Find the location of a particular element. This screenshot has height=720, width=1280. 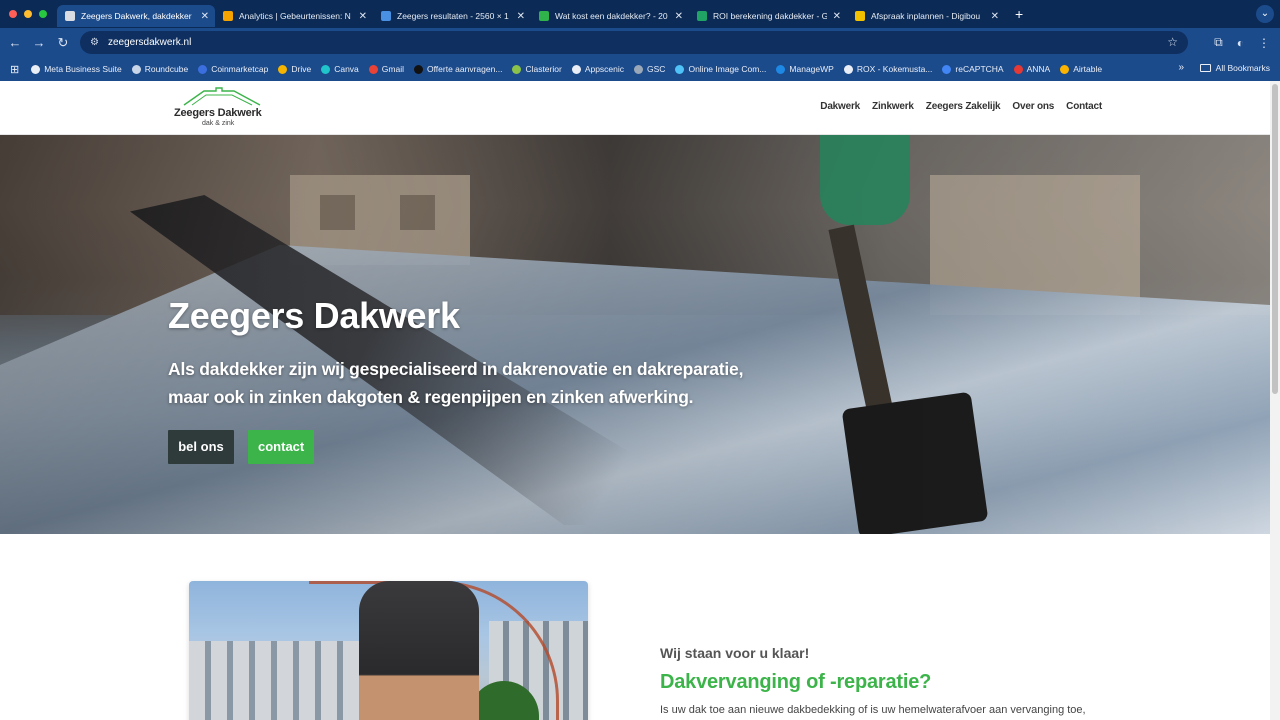

bookmark-label: Coinmarketcap is located at coordinates (240, 69).